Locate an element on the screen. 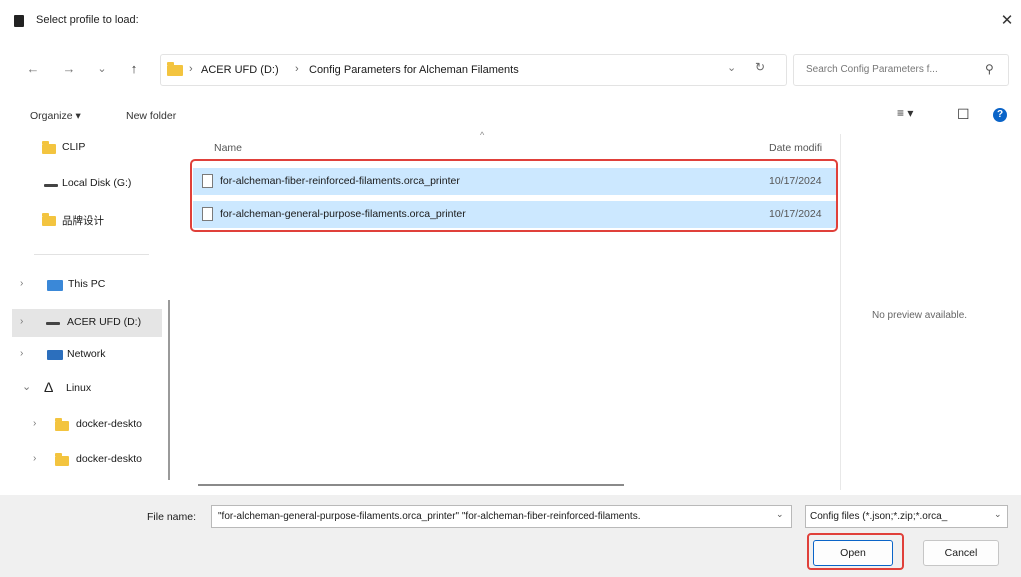 The image size is (1021, 577). sidebar-scrollbar is located at coordinates (169, 390).